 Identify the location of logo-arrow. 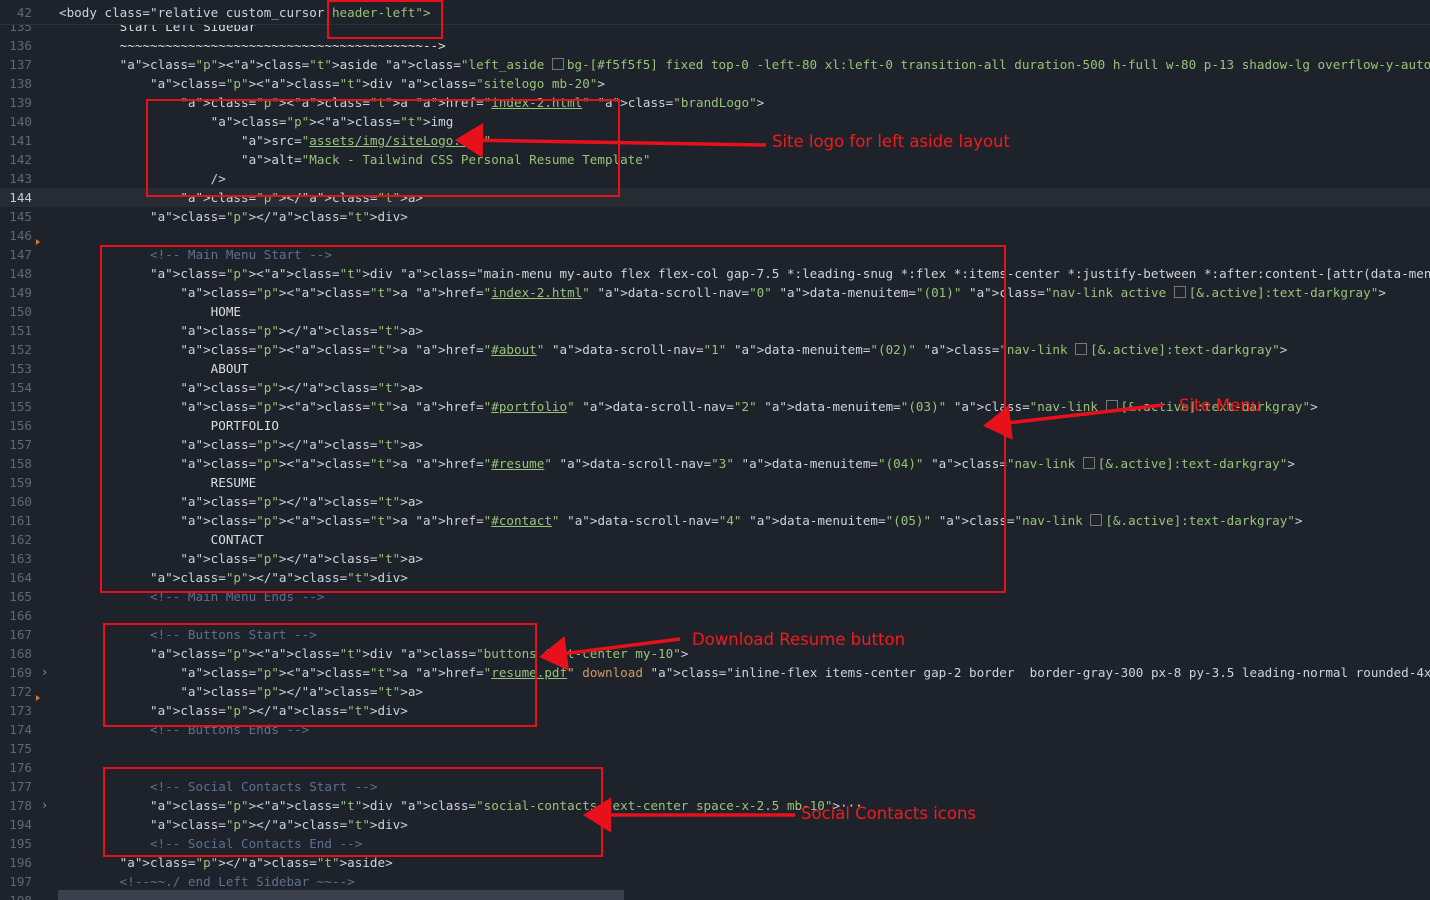
(611, 140).